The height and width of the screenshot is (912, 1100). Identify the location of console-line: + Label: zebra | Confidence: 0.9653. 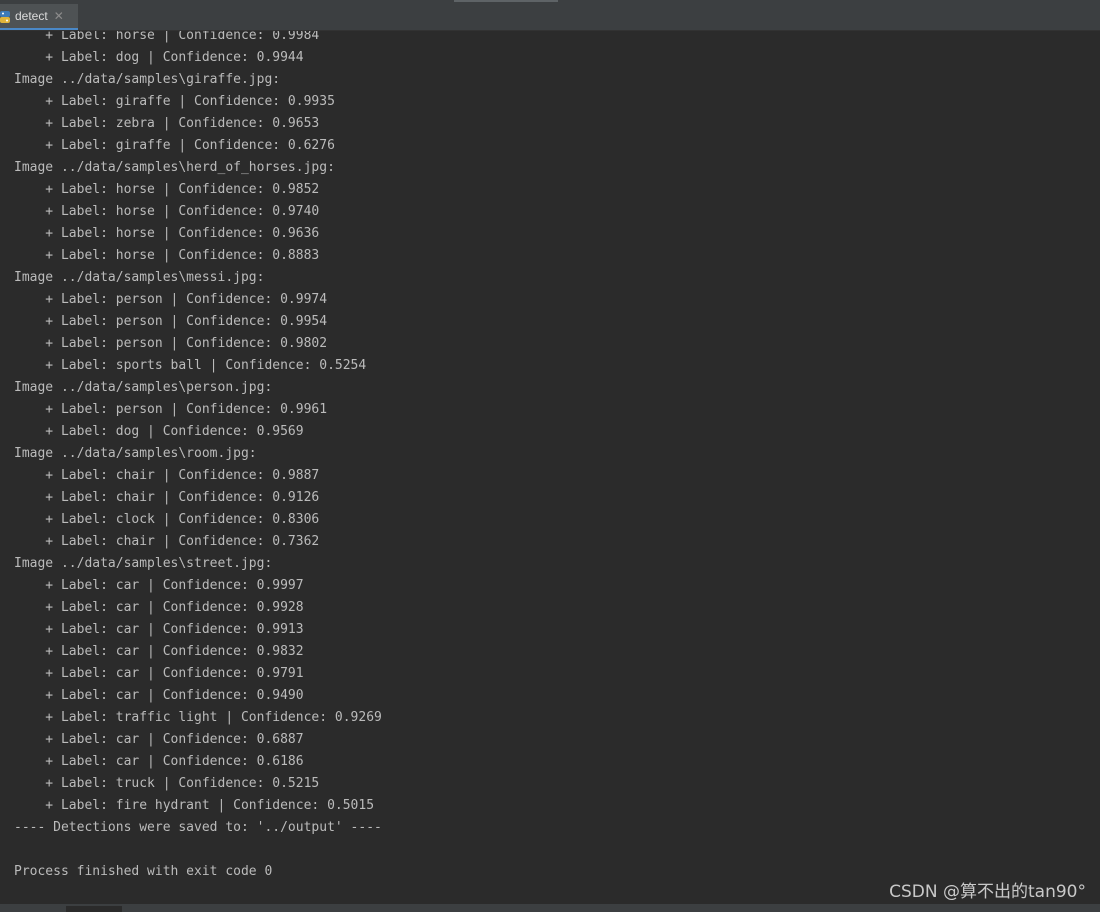
(167, 123).